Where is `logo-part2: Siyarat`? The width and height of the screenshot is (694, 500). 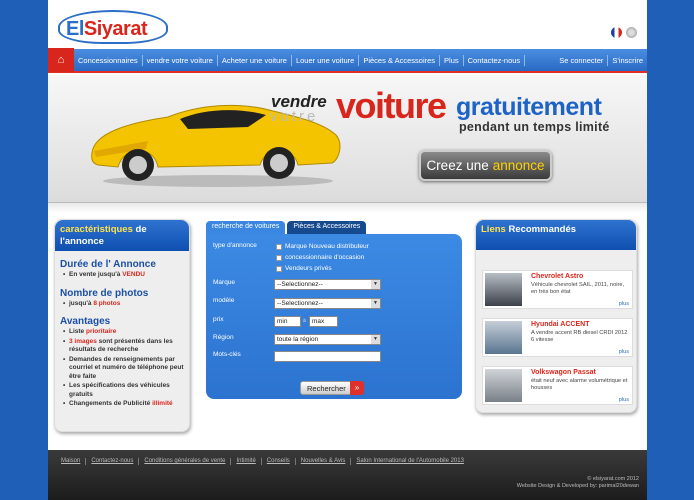 logo-part2: Siyarat is located at coordinates (115, 29).